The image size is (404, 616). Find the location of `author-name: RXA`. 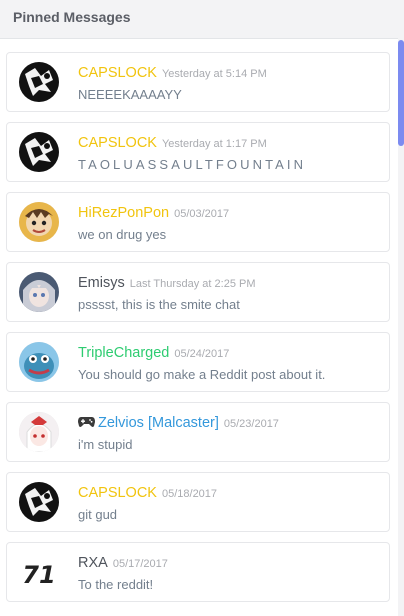

author-name: RXA is located at coordinates (93, 563).